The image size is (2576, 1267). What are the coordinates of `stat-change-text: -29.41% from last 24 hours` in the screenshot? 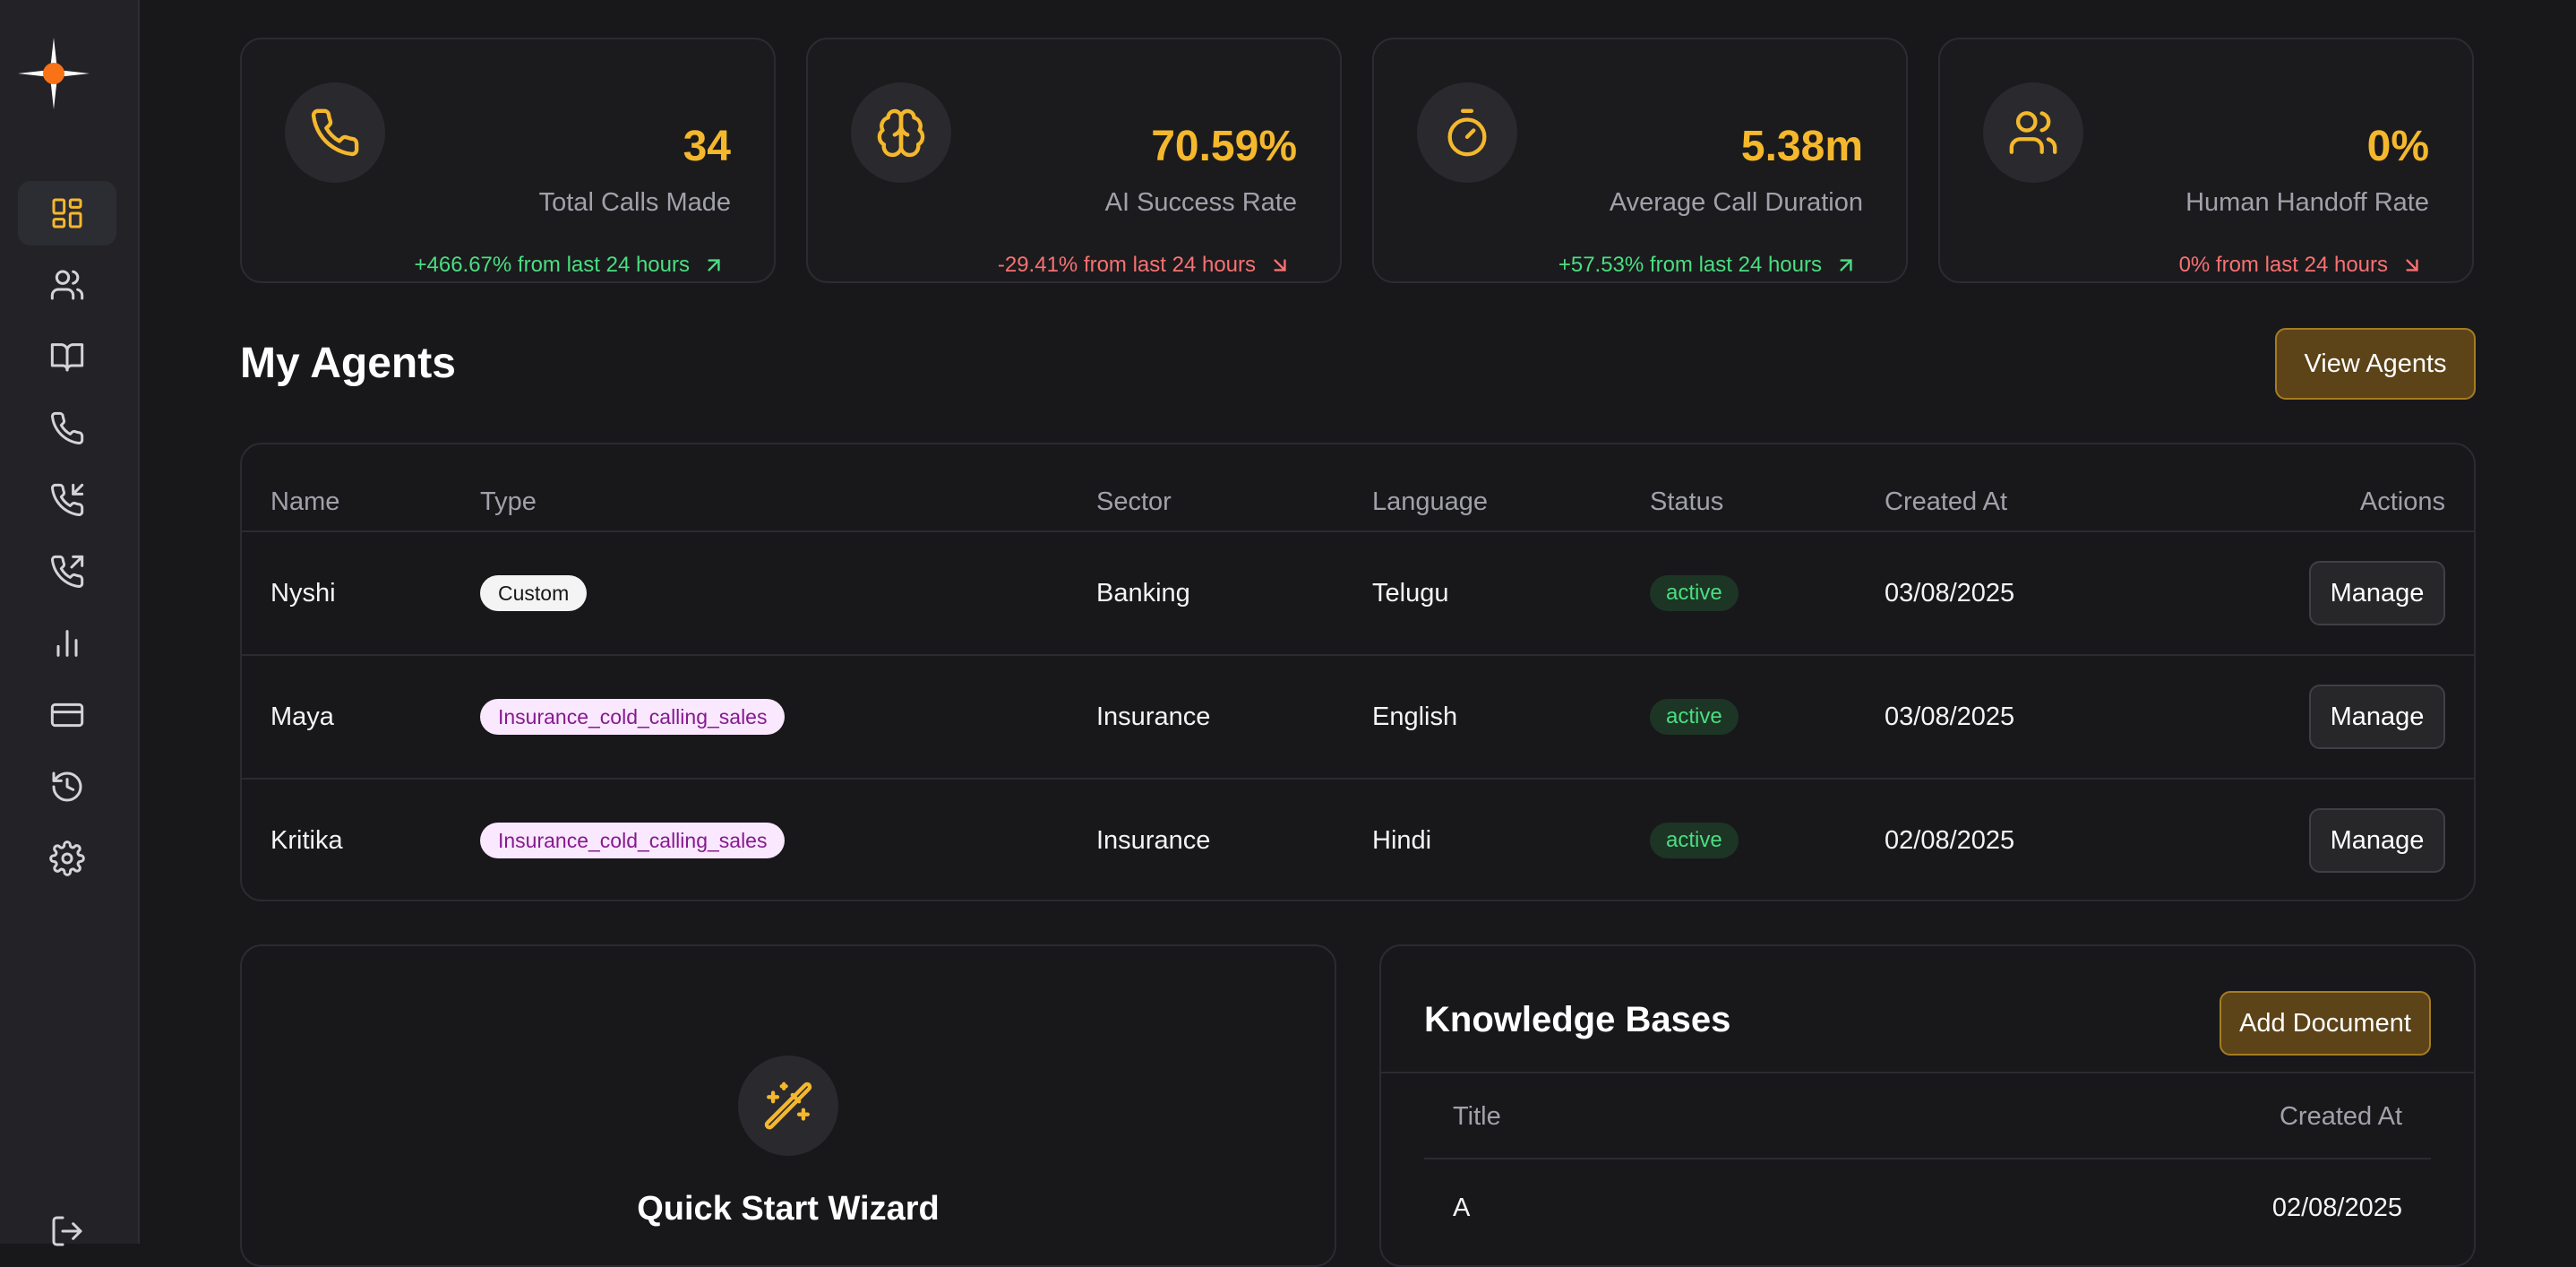 It's located at (1126, 265).